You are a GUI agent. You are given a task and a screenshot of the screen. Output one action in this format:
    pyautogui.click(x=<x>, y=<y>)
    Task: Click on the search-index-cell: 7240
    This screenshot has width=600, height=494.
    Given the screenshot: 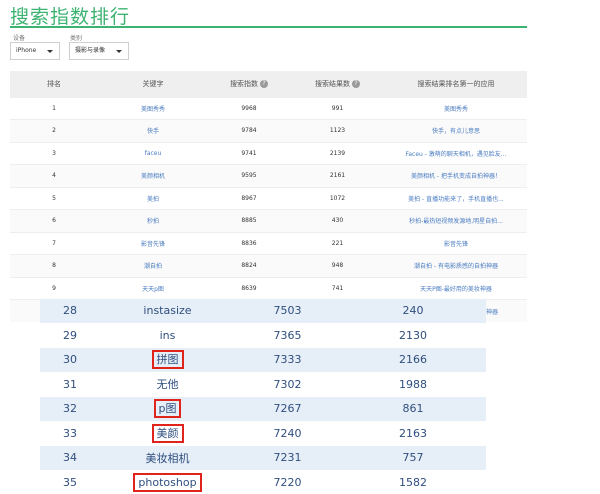 What is the action you would take?
    pyautogui.click(x=287, y=433)
    